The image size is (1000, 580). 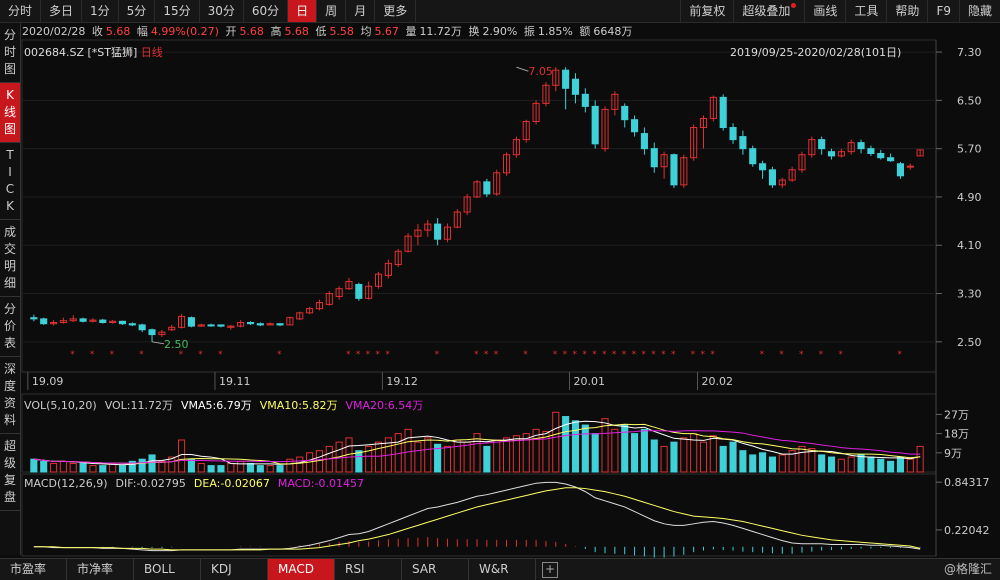 What do you see at coordinates (167, 569) in the screenshot?
I see `indicator-tab: BOLL` at bounding box center [167, 569].